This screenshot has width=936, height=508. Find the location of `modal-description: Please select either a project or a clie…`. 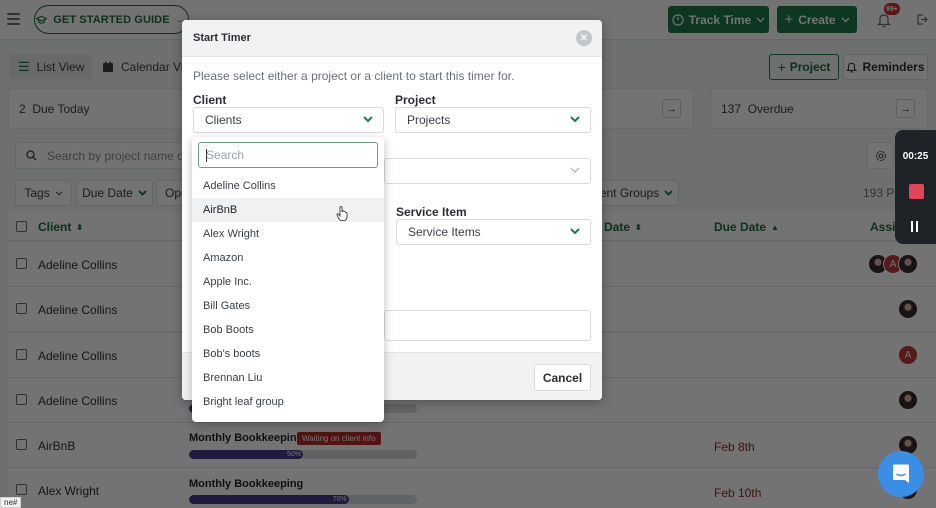

modal-description: Please select either a project or a clie… is located at coordinates (354, 76).